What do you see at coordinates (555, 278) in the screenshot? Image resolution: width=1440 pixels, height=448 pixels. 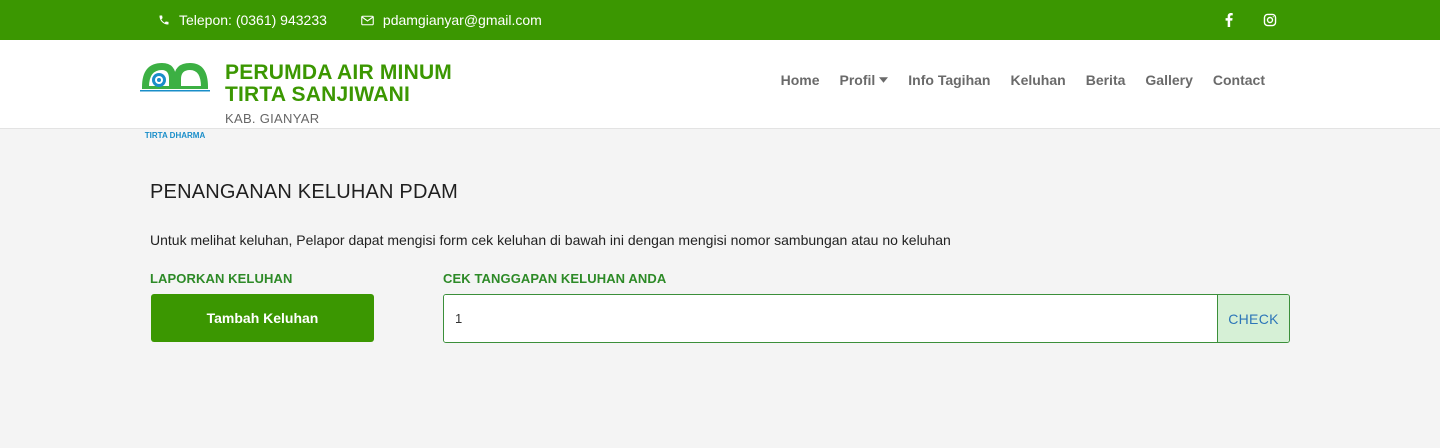 I see `check-section-label: CEK TANGGAPAN KELUHAN ANDA` at bounding box center [555, 278].